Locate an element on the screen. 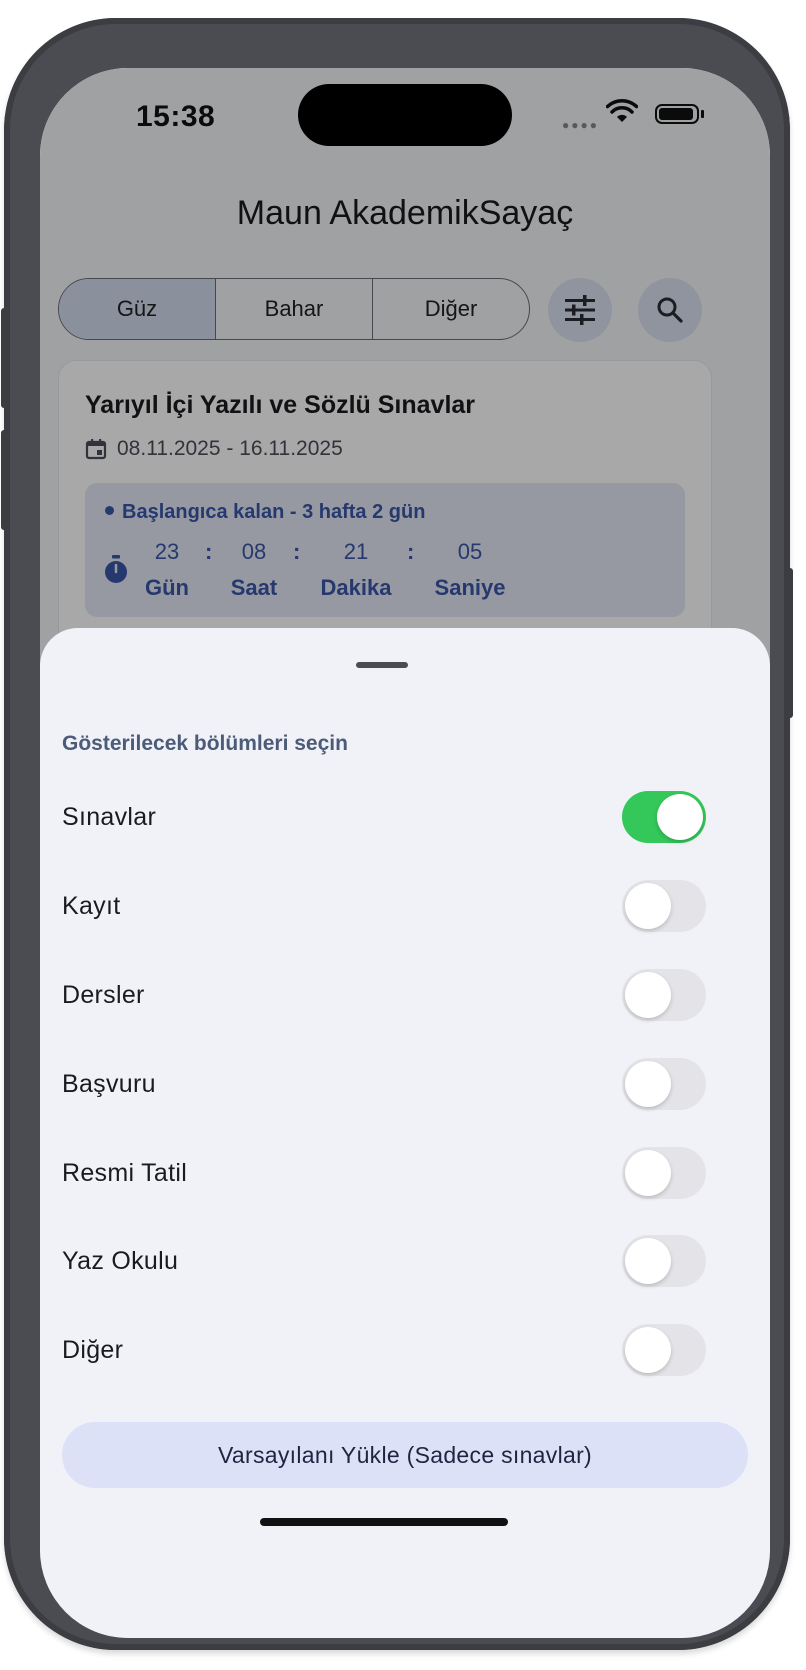 This screenshot has width=806, height=1670. toggle-switch-yaz-okulu is located at coordinates (664, 1261).